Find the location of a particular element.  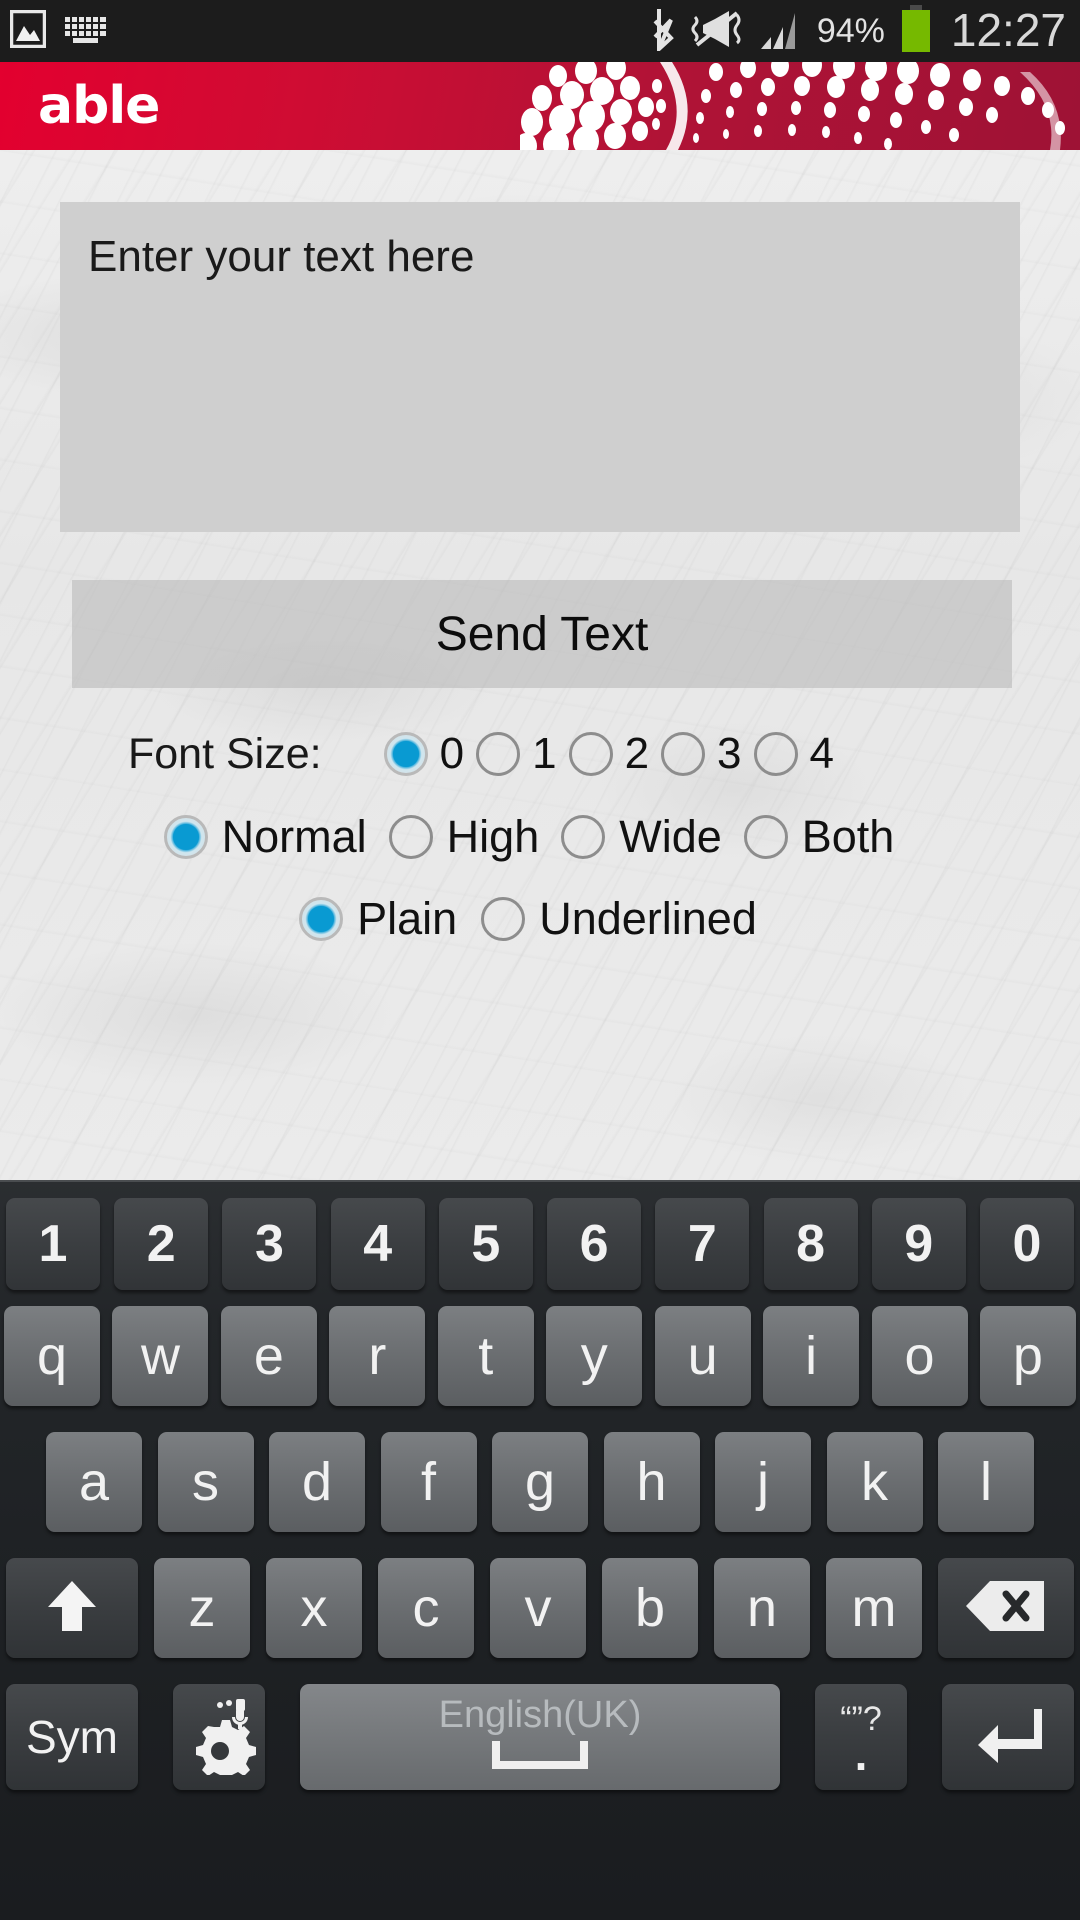

font-size-option-2: 2 is located at coordinates (608, 754).